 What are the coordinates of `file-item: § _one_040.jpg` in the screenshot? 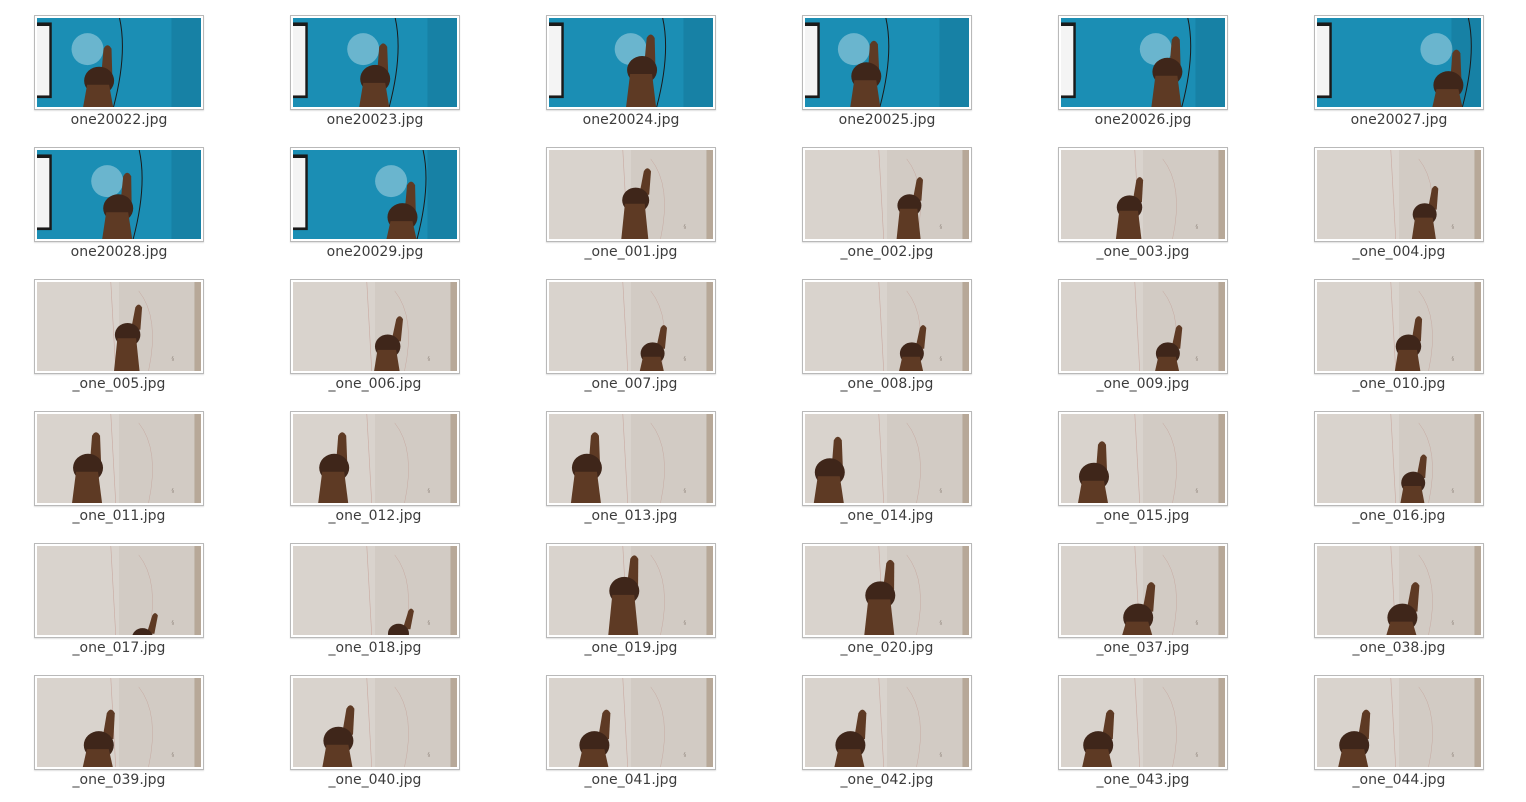 It's located at (375, 736).